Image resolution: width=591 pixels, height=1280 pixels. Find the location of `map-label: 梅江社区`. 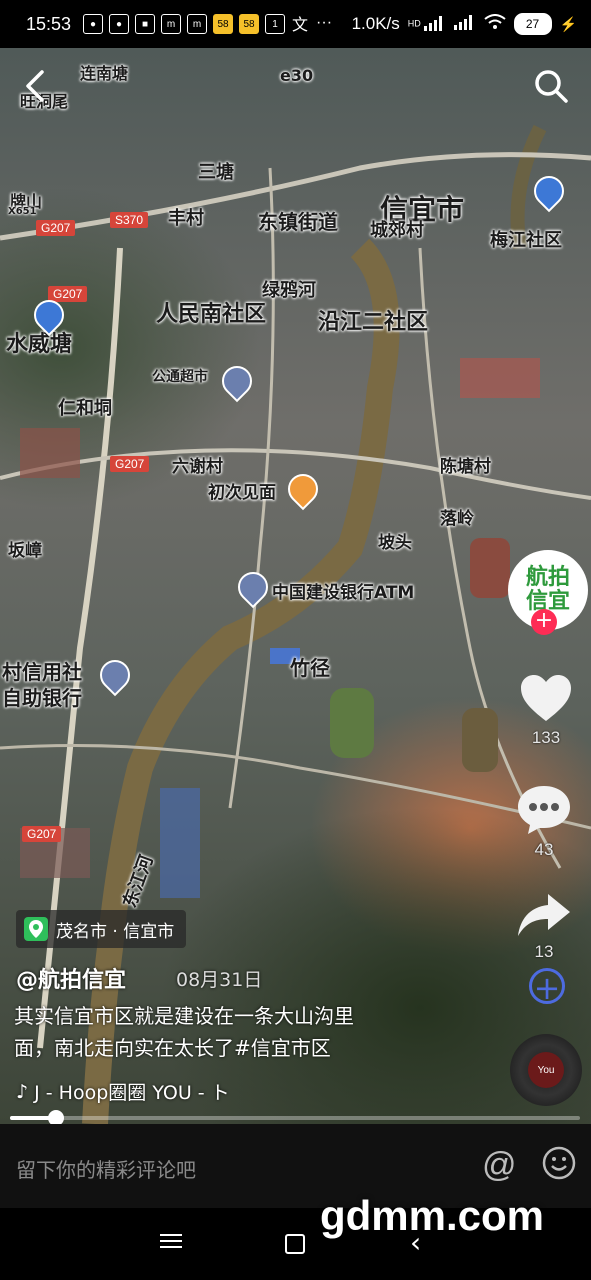

map-label: 梅江社区 is located at coordinates (526, 240).